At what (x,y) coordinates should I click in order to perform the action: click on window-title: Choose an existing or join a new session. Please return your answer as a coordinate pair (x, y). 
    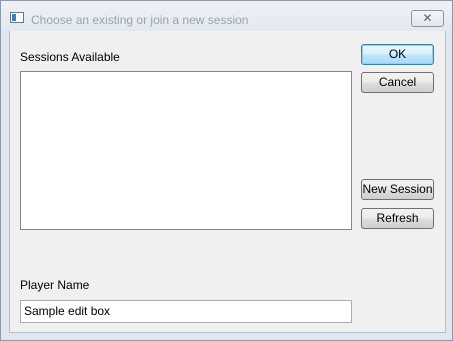
    Looking at the image, I should click on (140, 20).